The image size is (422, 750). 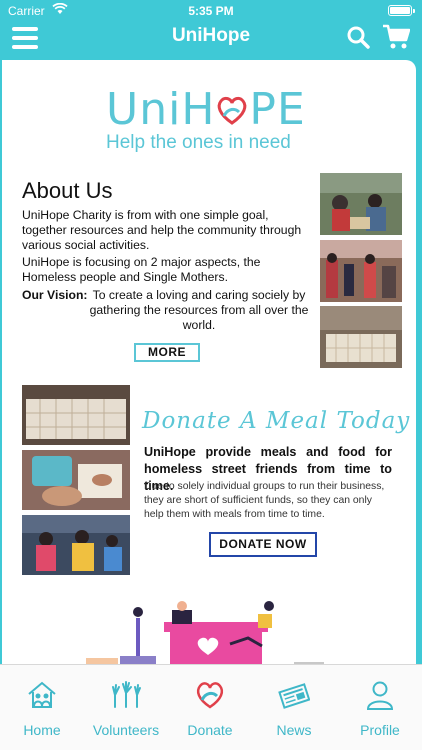 I want to click on status-bar: Carrier 5:35 PM, so click(x=211, y=11).